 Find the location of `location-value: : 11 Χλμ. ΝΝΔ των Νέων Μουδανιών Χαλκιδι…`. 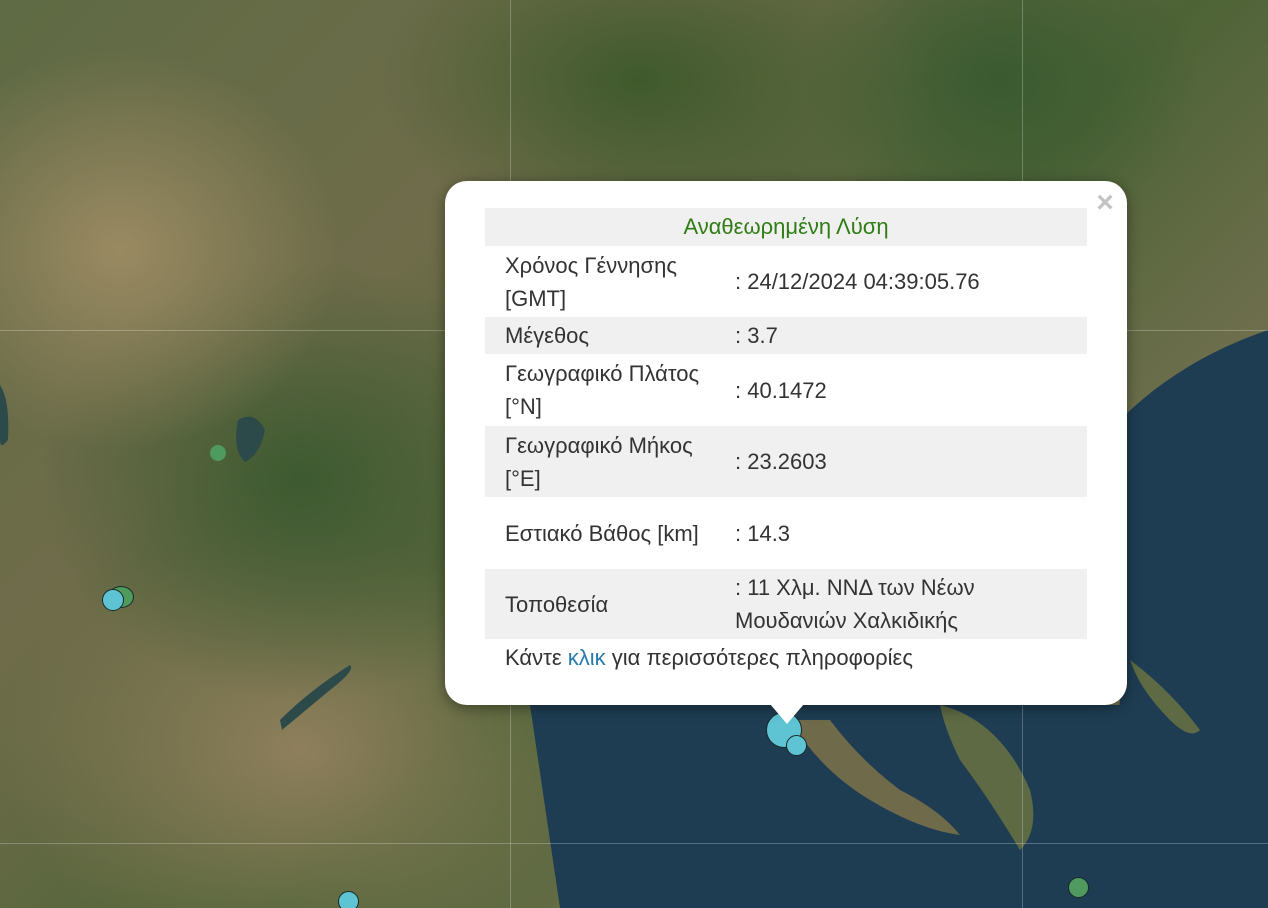

location-value: : 11 Χλμ. ΝΝΔ των Νέων Μουδανιών Χαλκιδι… is located at coordinates (901, 604).